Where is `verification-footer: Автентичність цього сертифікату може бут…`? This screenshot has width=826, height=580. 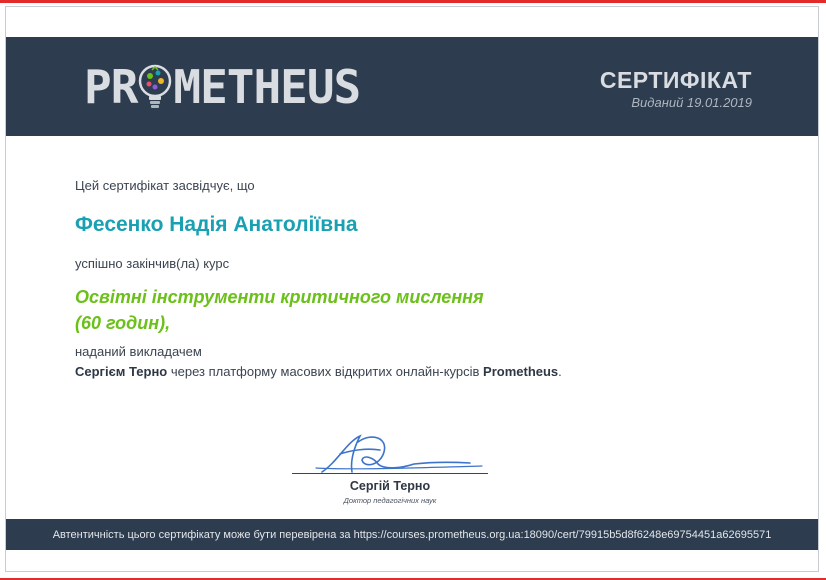 verification-footer: Автентичність цього сертифікату може бут… is located at coordinates (412, 534).